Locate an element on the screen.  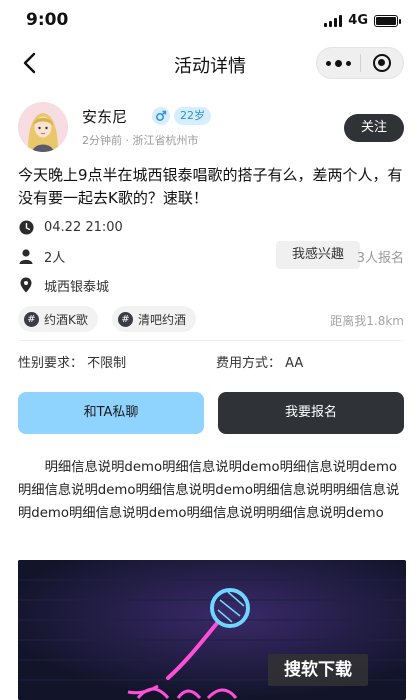
clock-icon is located at coordinates (26, 227).